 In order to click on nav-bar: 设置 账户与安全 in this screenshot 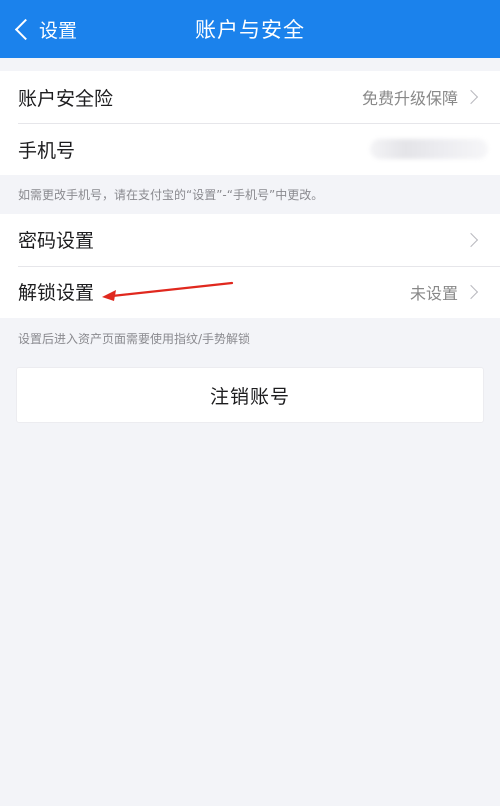, I will do `click(250, 29)`.